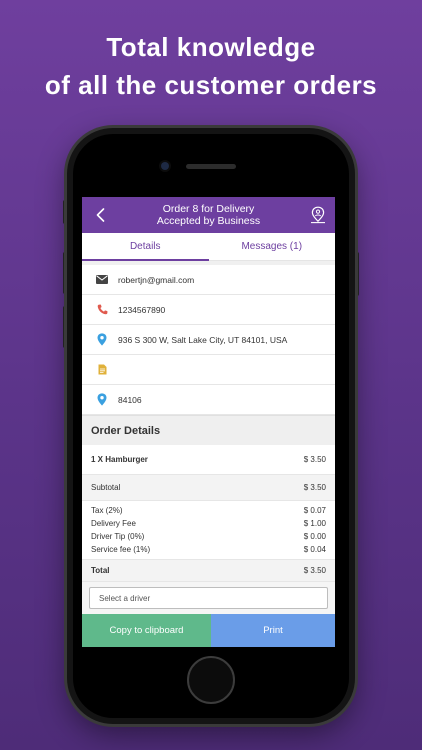 The image size is (422, 750). Describe the element at coordinates (208, 549) in the screenshot. I see `fee-row-service: Service fee (1%) $ 0.04` at that location.